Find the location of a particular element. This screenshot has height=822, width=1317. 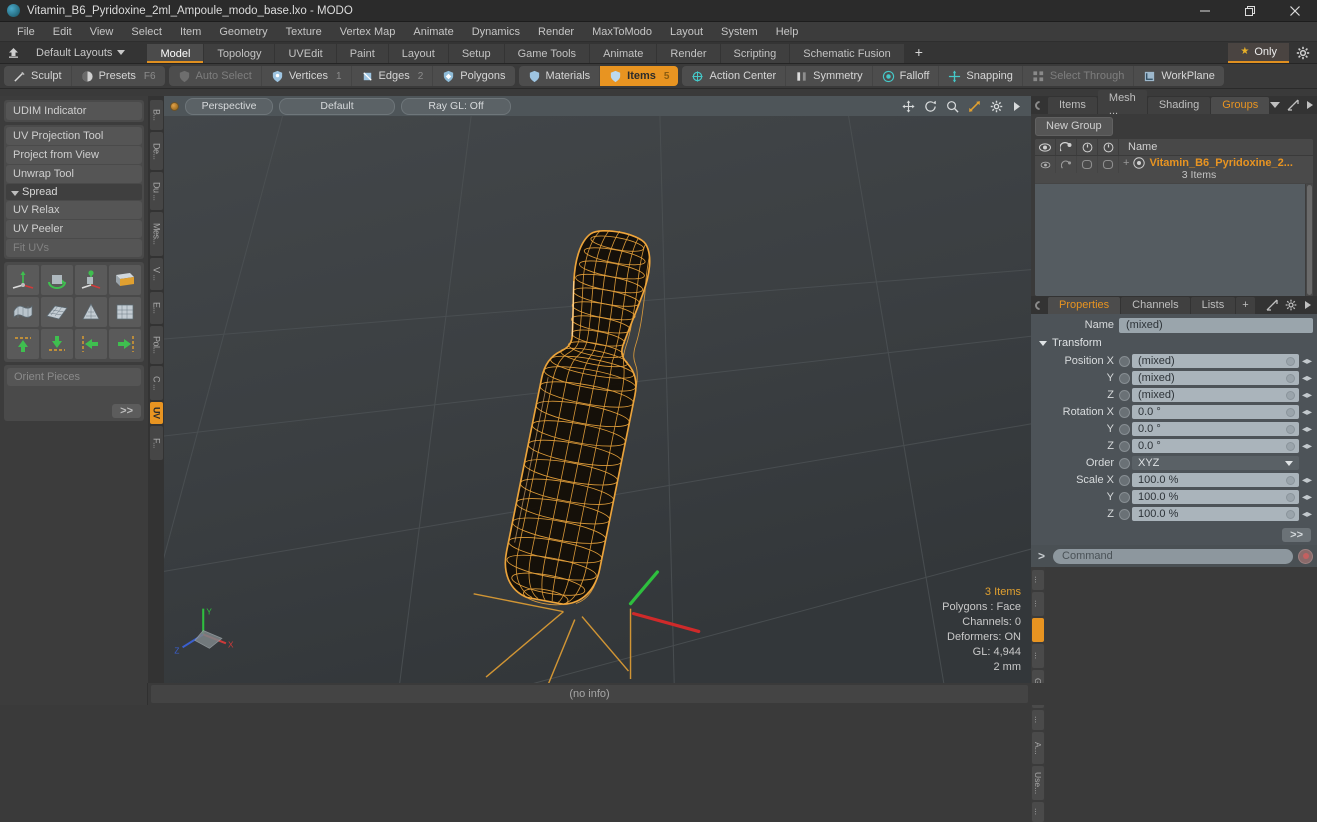

action-center-button: Action Center is located at coordinates (734, 76).